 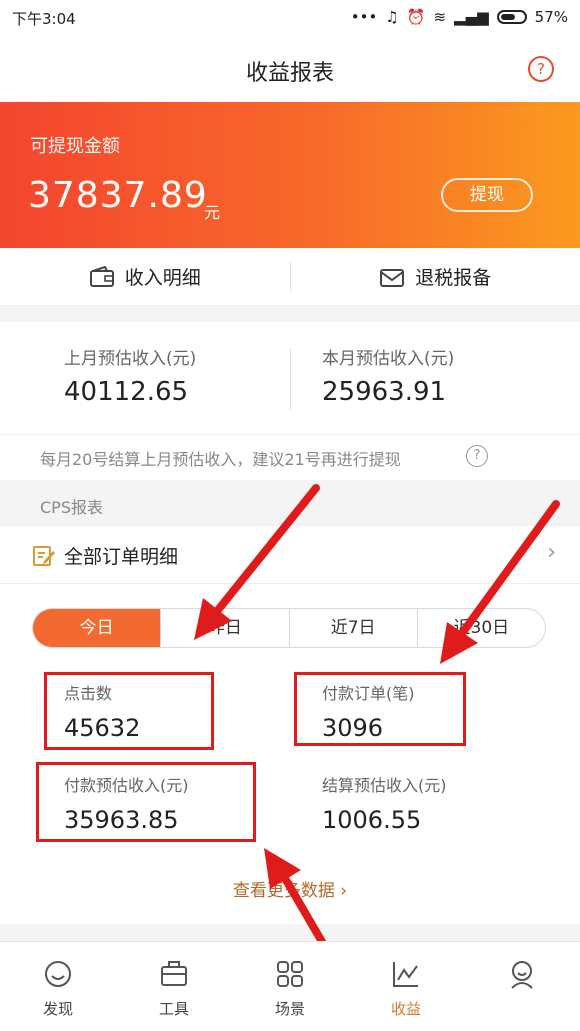 What do you see at coordinates (541, 69) in the screenshot?
I see `help-icon: ?` at bounding box center [541, 69].